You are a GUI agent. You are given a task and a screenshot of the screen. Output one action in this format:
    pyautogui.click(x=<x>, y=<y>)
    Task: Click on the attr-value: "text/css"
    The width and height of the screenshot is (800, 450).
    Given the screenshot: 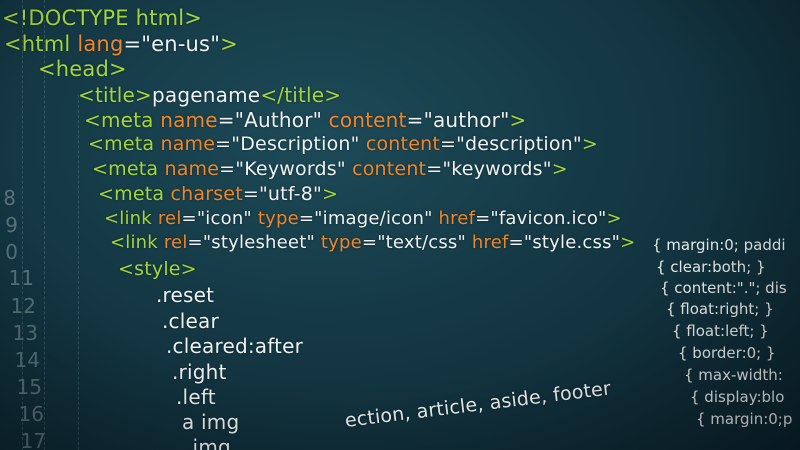 What is the action you would take?
    pyautogui.click(x=421, y=242)
    